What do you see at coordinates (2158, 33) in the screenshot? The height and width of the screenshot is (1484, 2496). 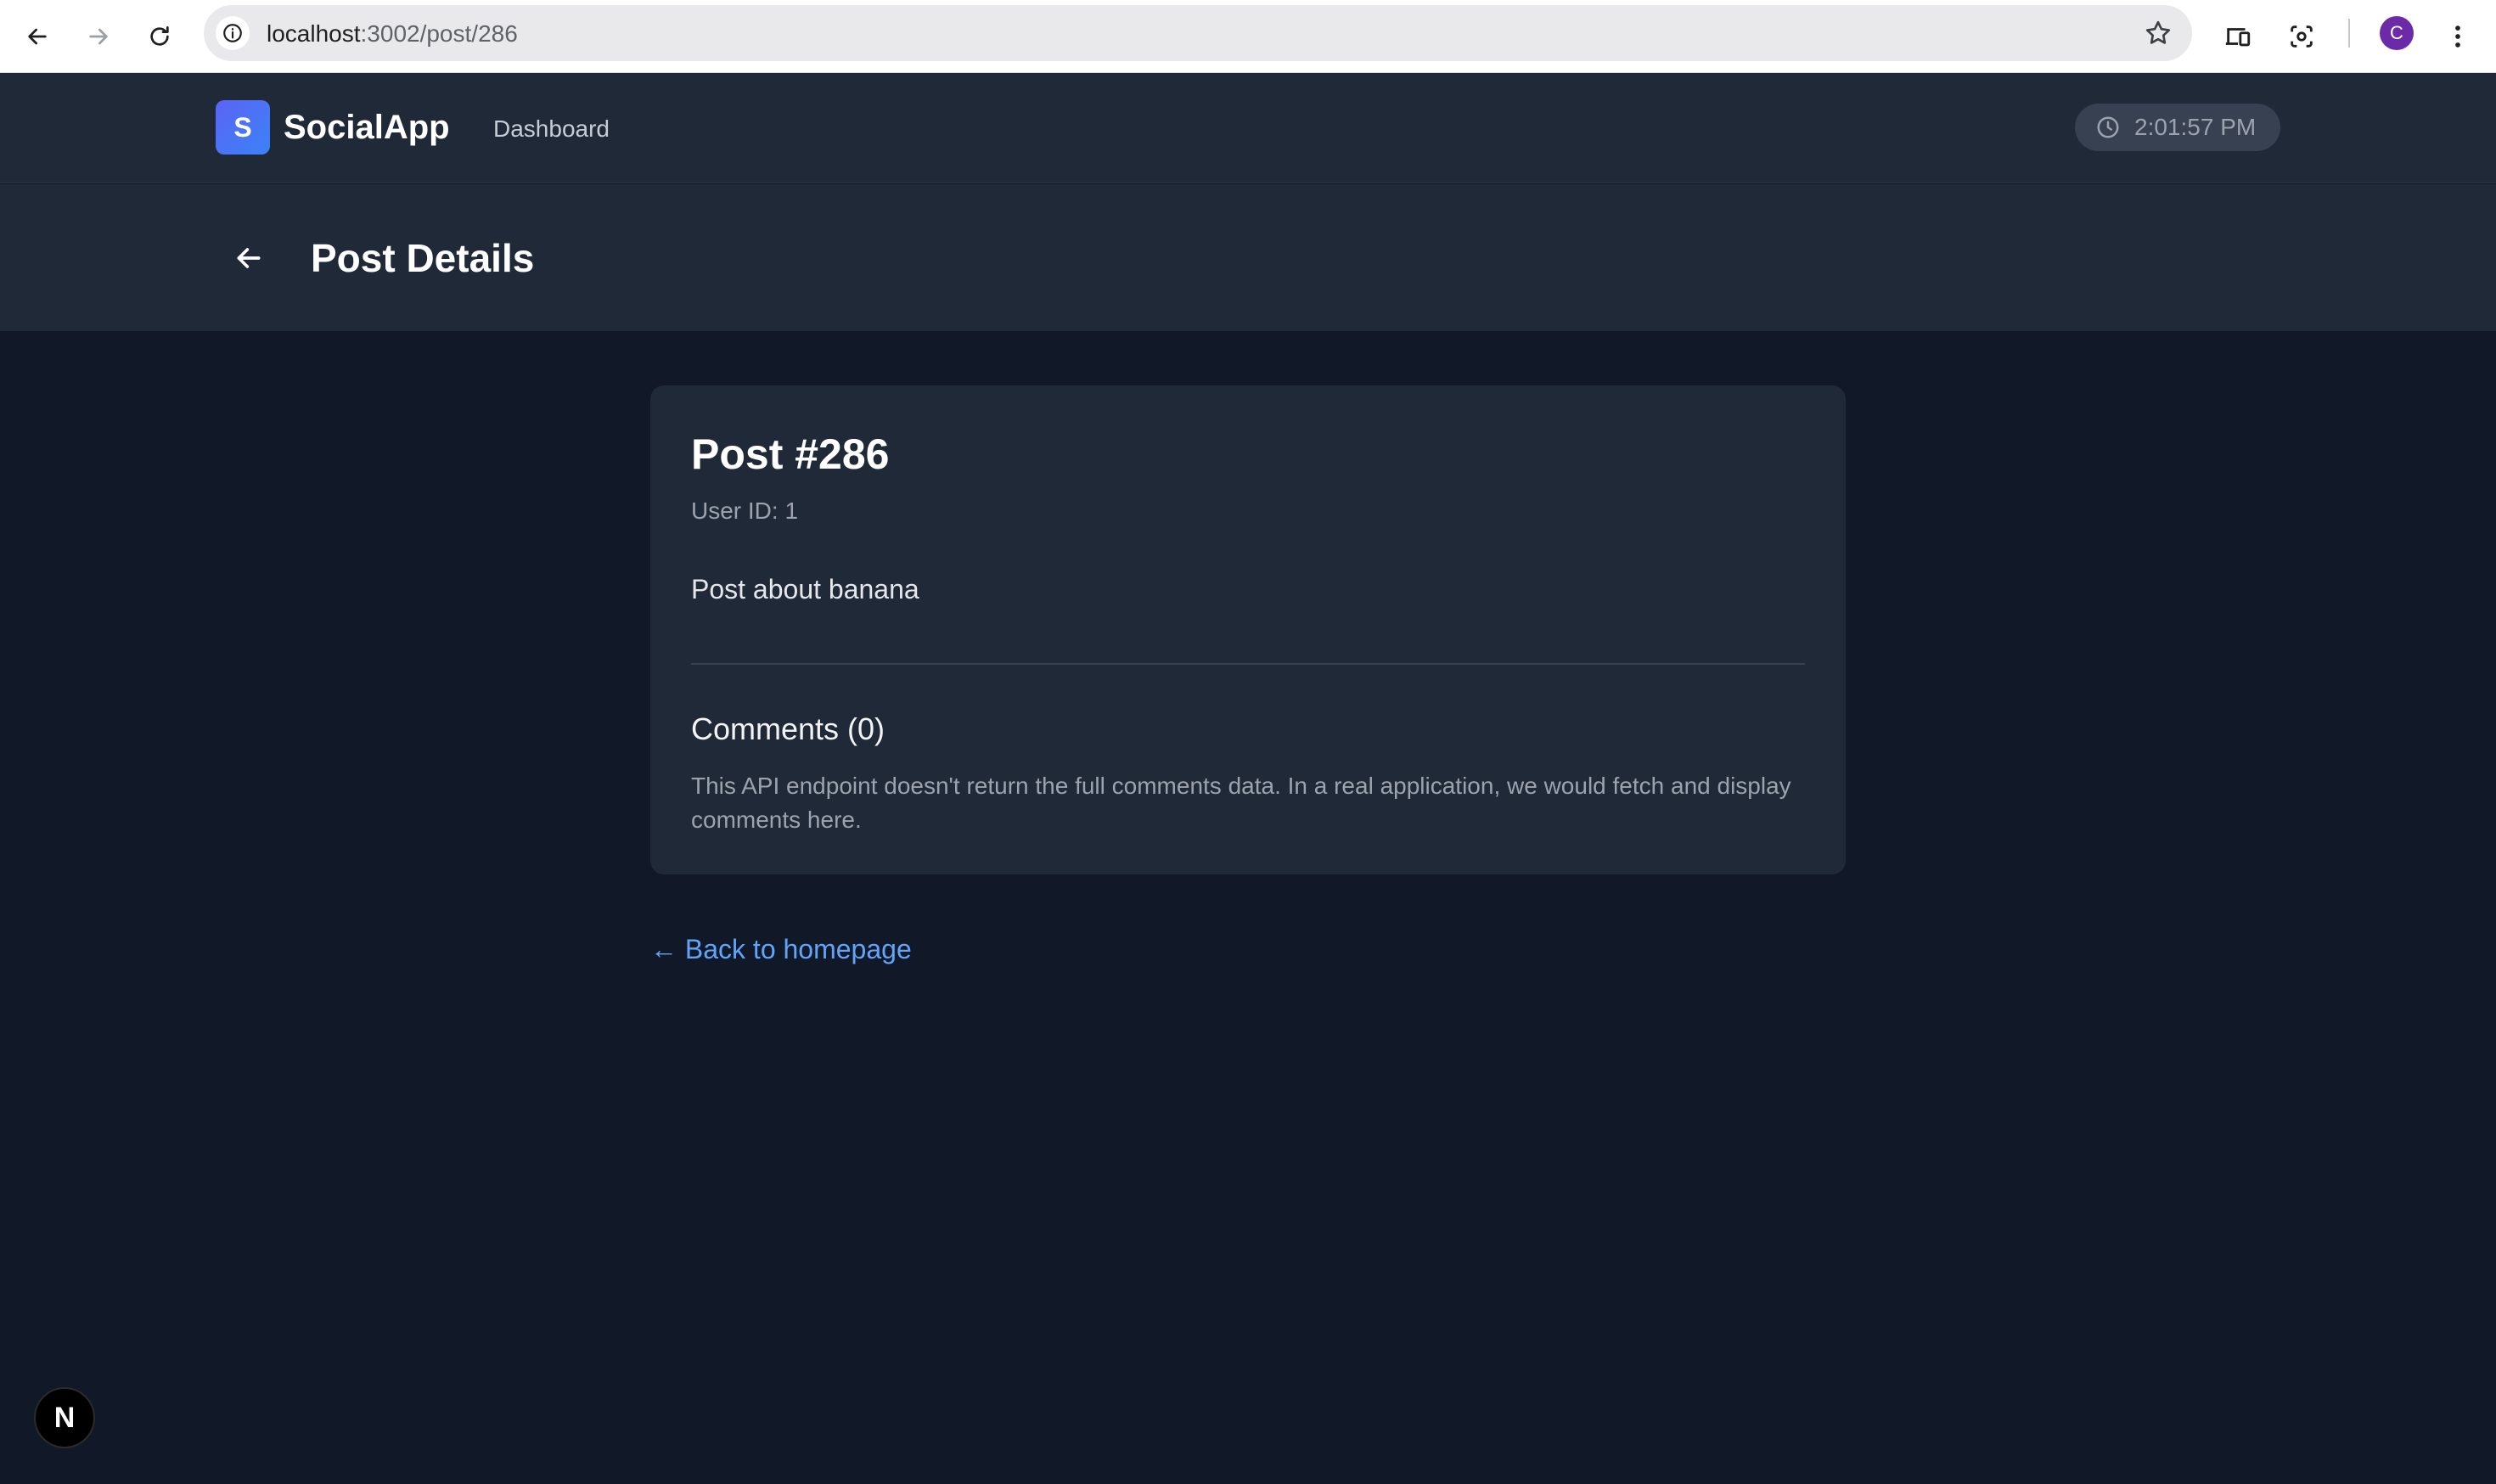 I see `bookmark-star-icon` at bounding box center [2158, 33].